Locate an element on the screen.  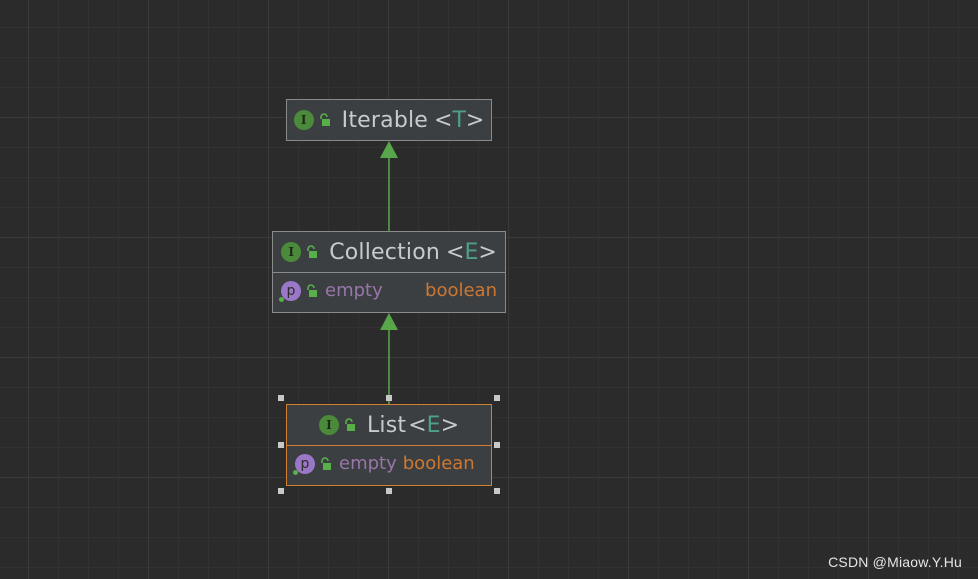
resize-handle-top-right is located at coordinates (497, 398).